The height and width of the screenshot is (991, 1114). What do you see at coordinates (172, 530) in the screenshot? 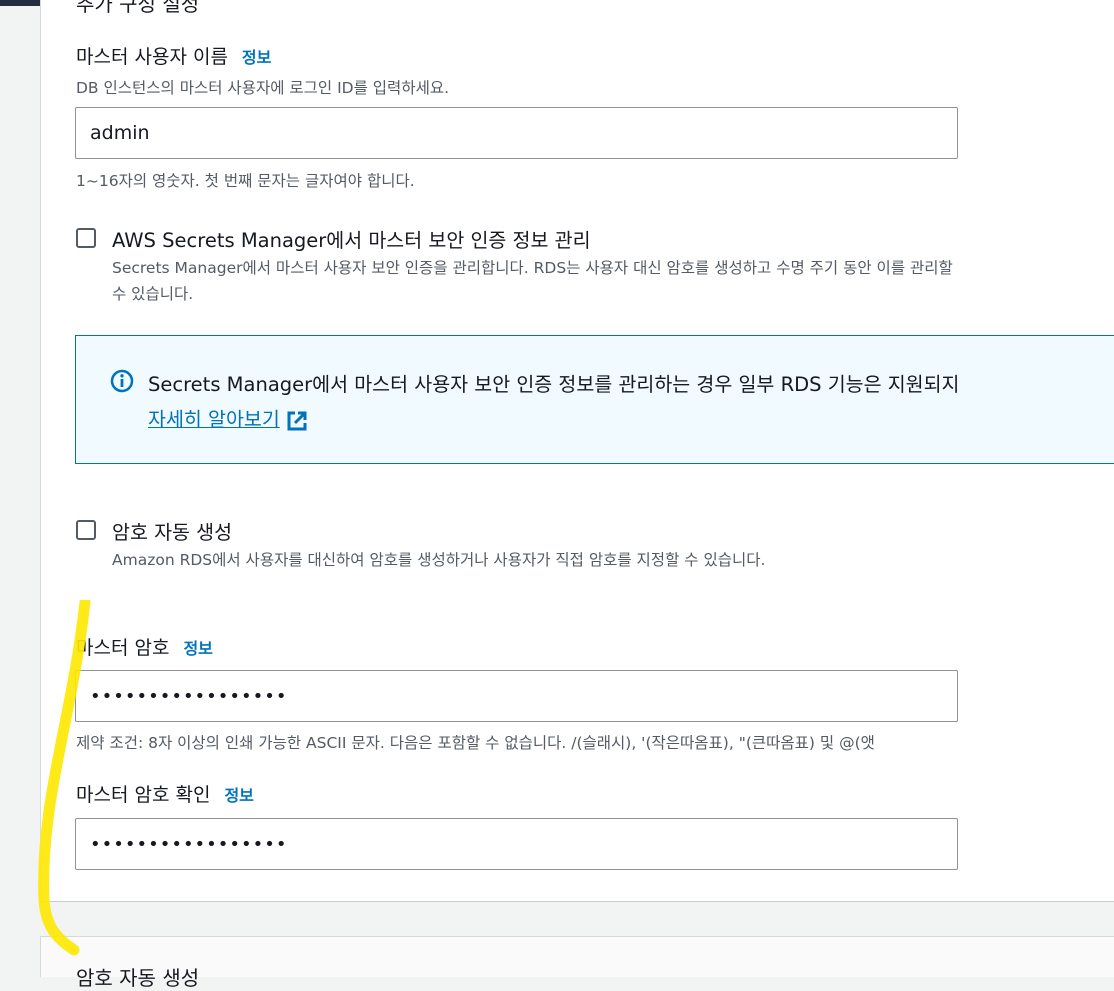
I see `auto-password-title: 암호 자동 생성` at bounding box center [172, 530].